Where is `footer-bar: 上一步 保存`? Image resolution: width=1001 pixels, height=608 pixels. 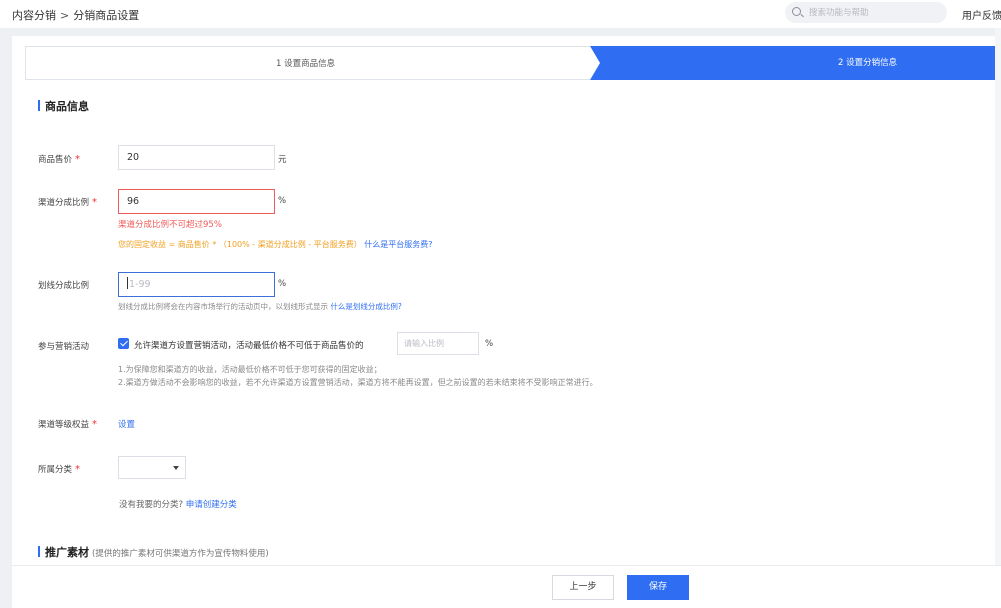
footer-bar: 上一步 保存 is located at coordinates (506, 586).